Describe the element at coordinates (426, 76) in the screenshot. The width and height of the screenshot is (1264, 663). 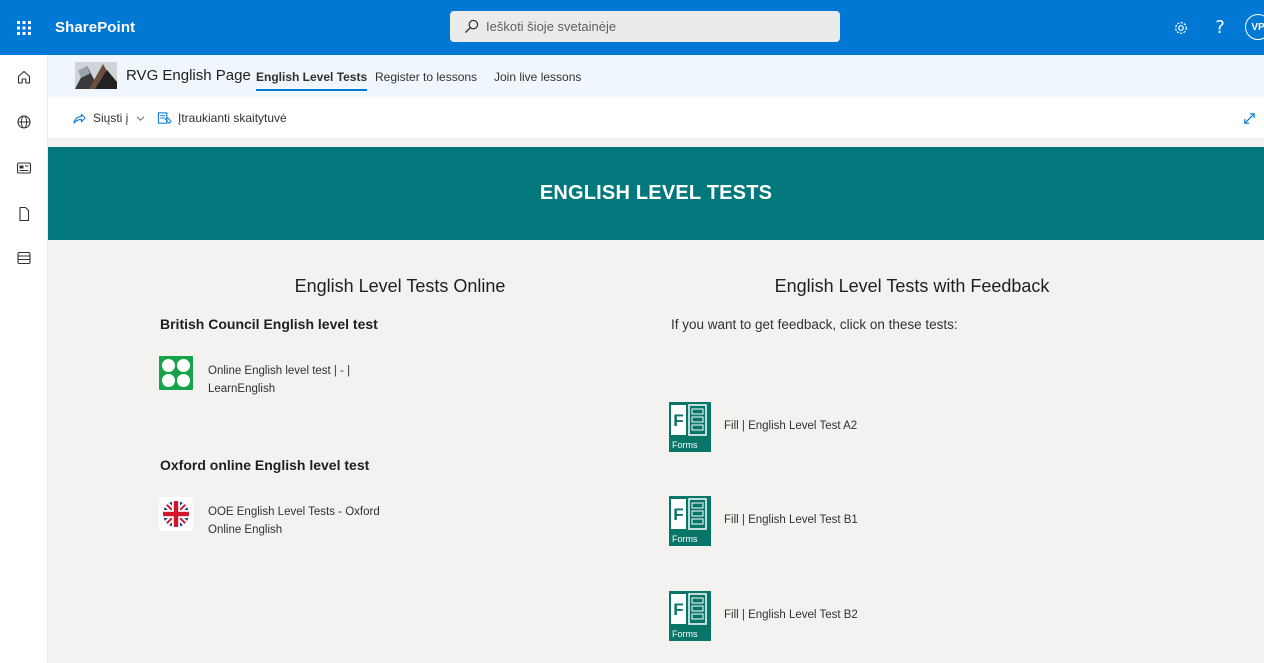
I see `nav-register-to-lessons: Register to lessons` at that location.